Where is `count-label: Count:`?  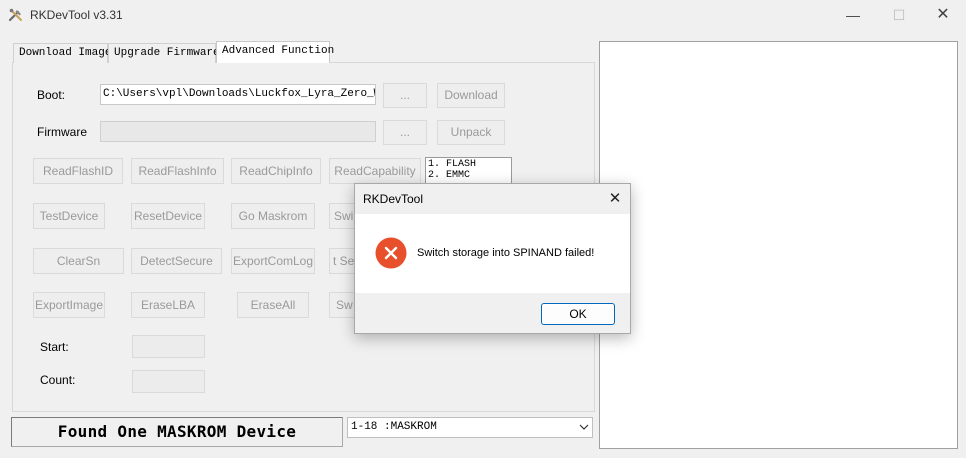
count-label: Count: is located at coordinates (58, 380).